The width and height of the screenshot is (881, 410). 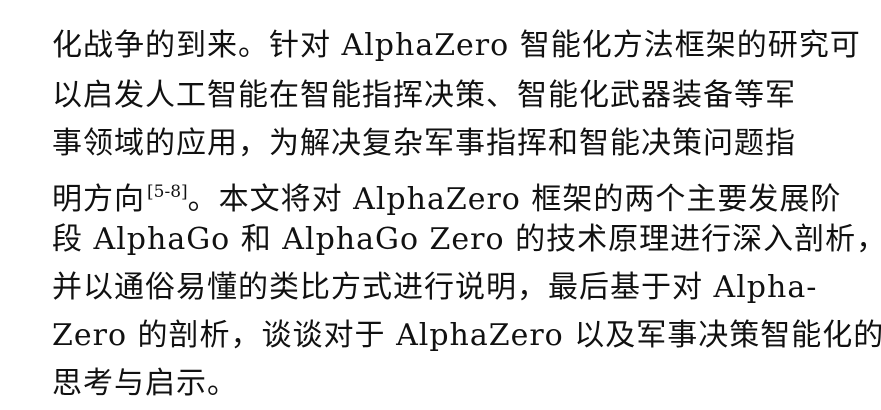 I want to click on paragraph-line-7: Zero 的剖析，谈谈对于 AlphaZero 以及军事决策智能化的, so click(x=466, y=335).